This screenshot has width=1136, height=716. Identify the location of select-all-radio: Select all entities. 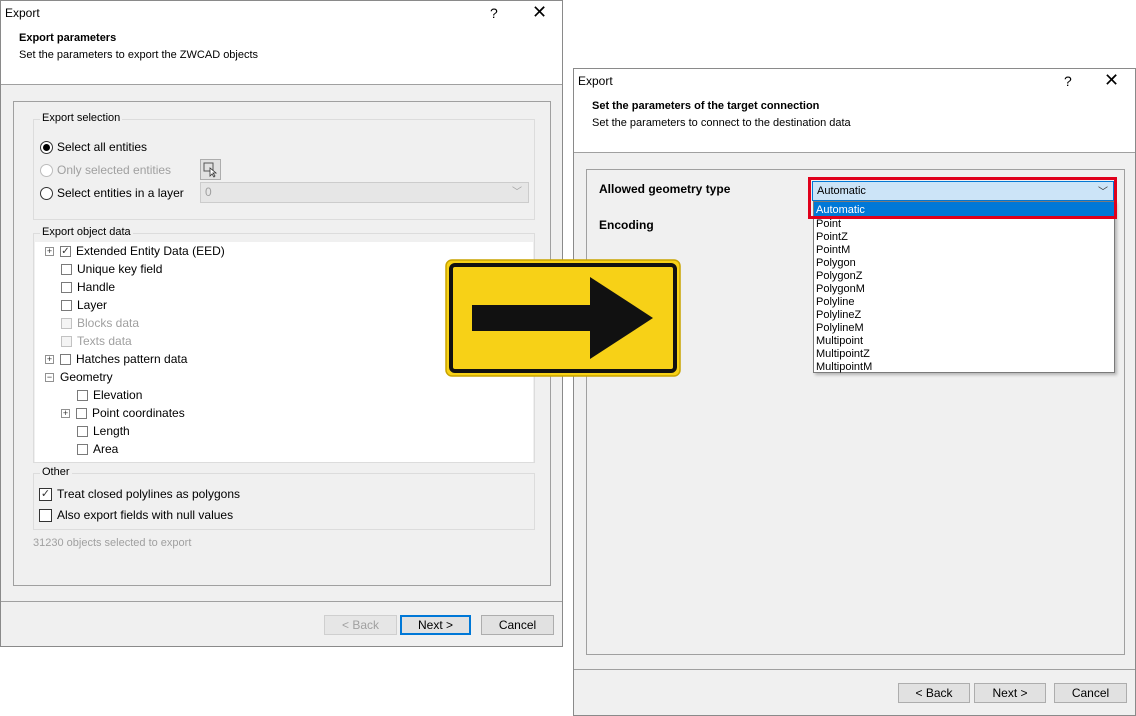
(93, 147).